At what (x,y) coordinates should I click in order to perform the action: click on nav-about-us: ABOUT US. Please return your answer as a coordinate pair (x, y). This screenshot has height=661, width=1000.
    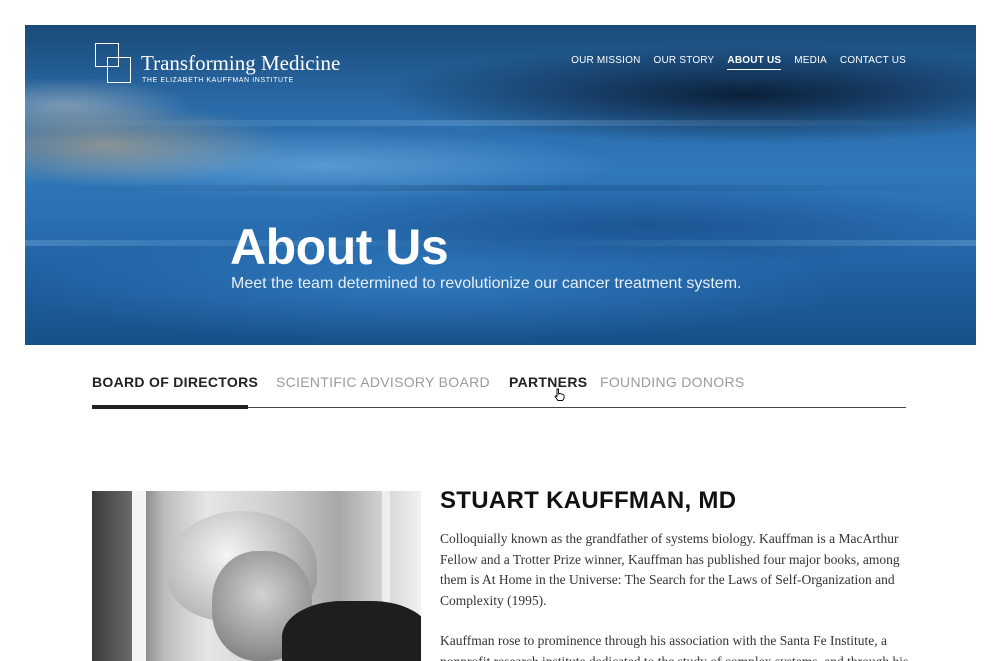
    Looking at the image, I should click on (754, 62).